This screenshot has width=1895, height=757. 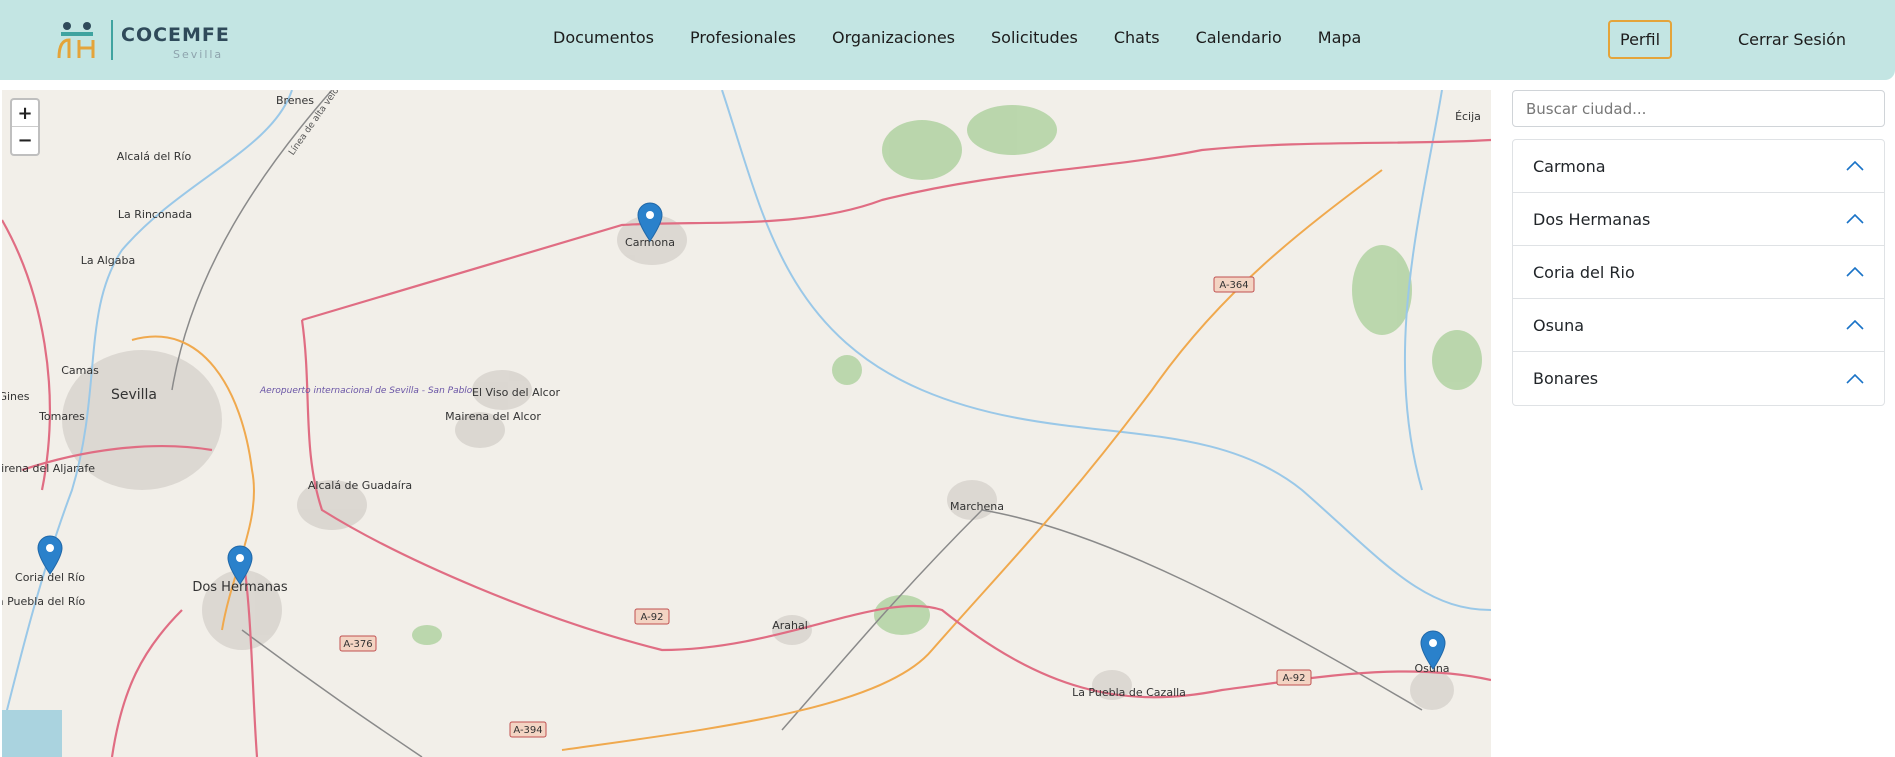 What do you see at coordinates (1566, 378) in the screenshot?
I see `city-label: Bonares` at bounding box center [1566, 378].